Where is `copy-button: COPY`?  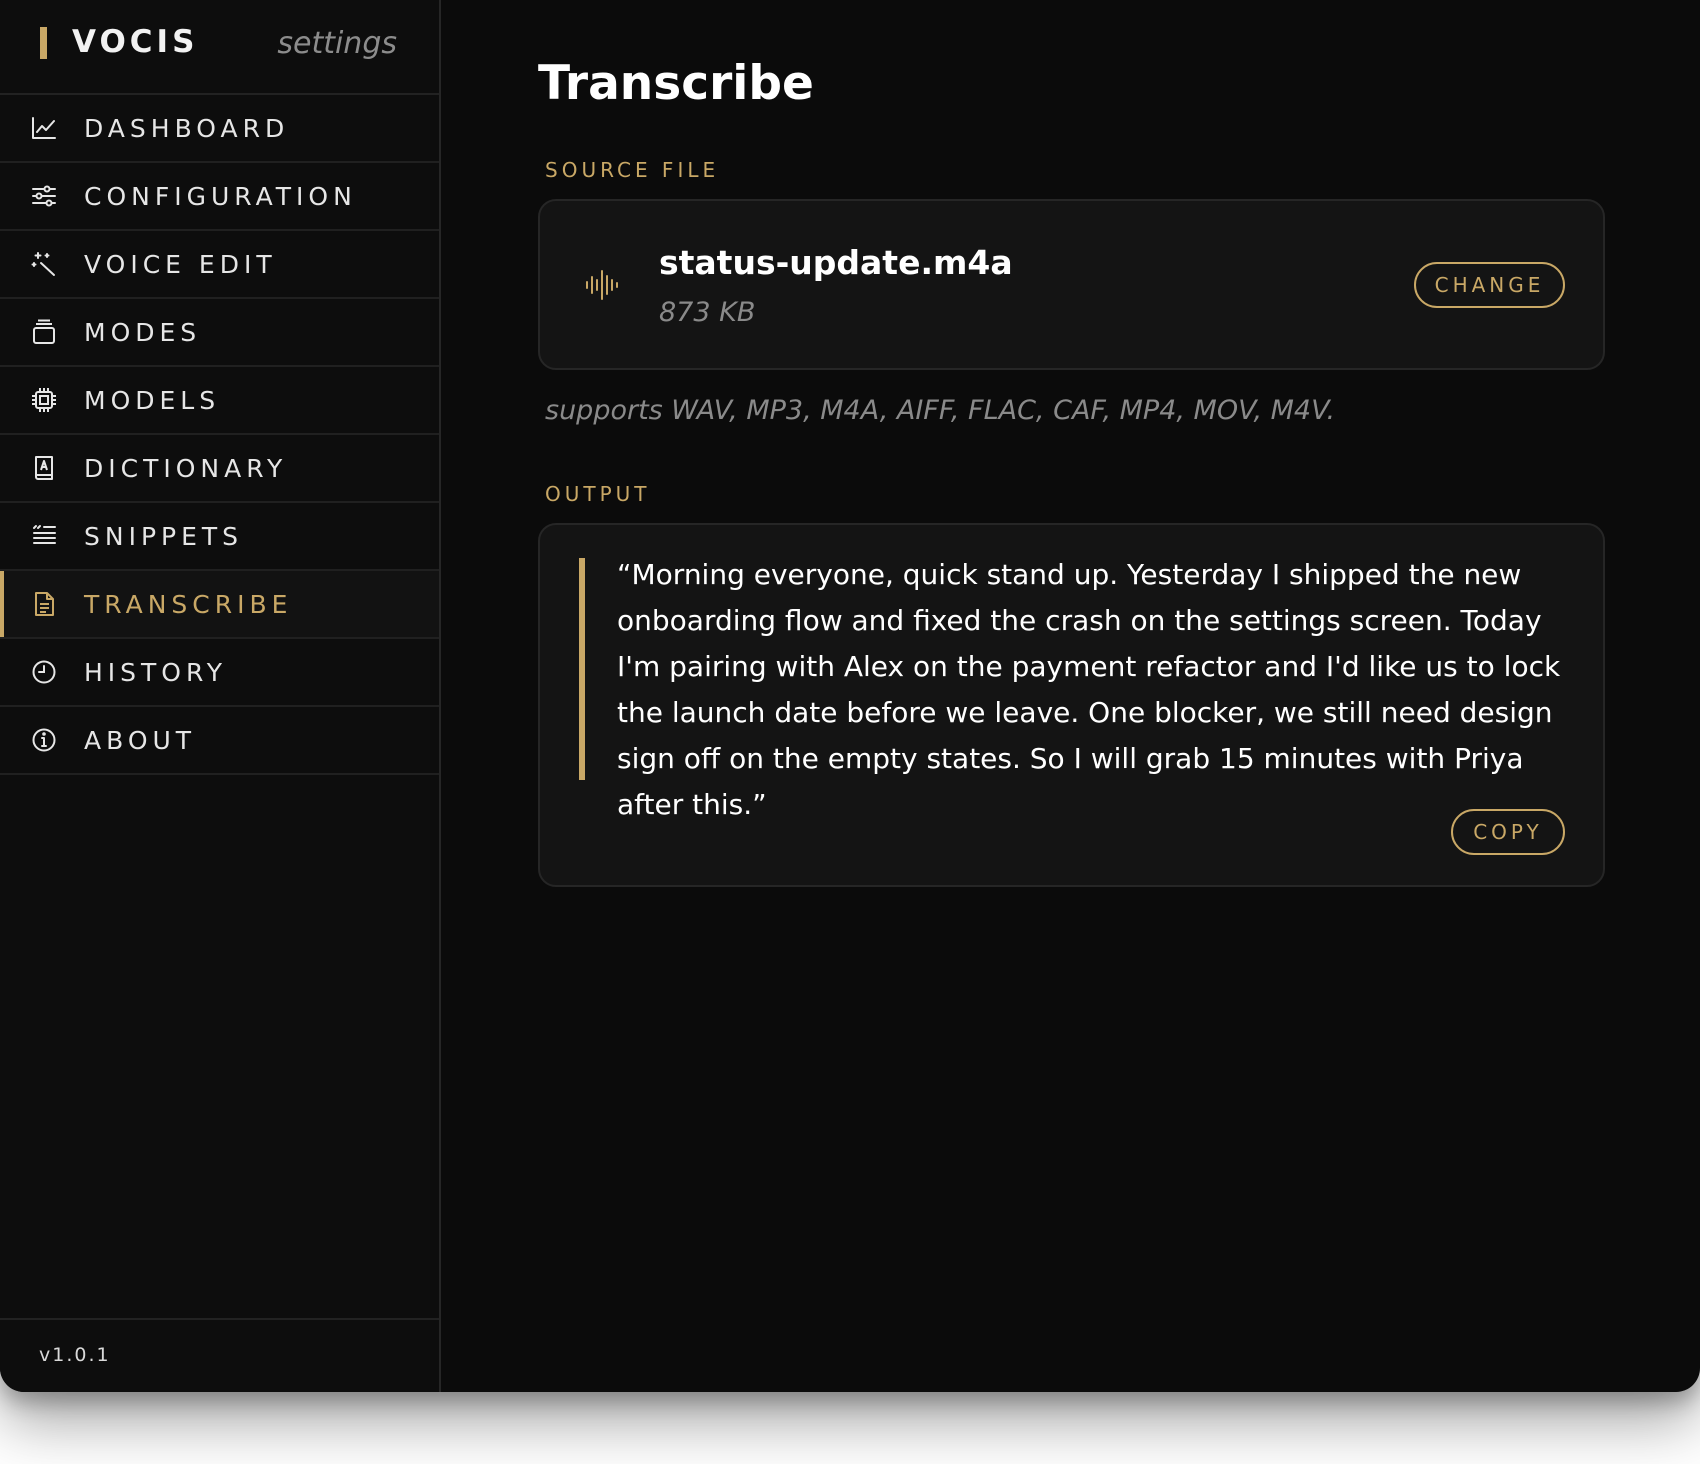
copy-button: COPY is located at coordinates (1508, 832).